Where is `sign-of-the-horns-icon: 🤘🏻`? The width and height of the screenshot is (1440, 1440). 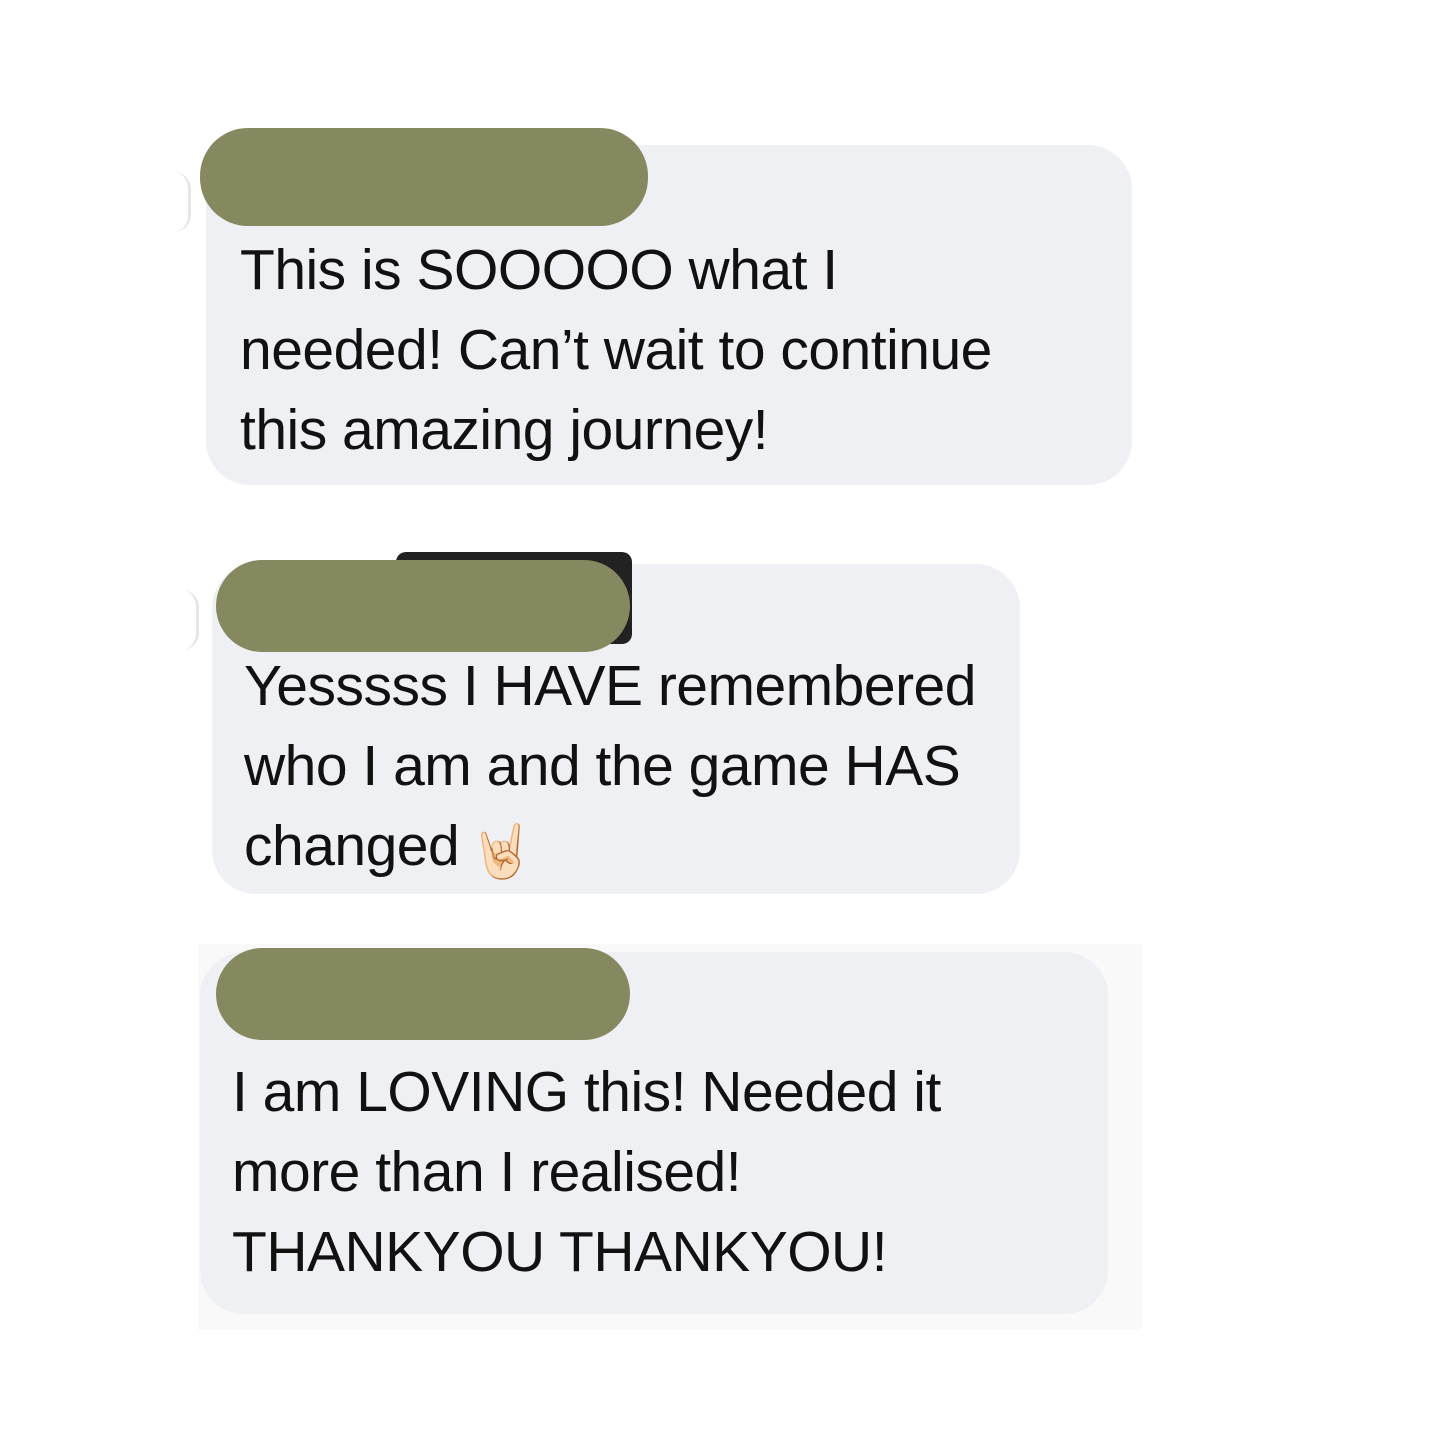
sign-of-the-horns-icon: 🤘🏻 is located at coordinates (501, 852).